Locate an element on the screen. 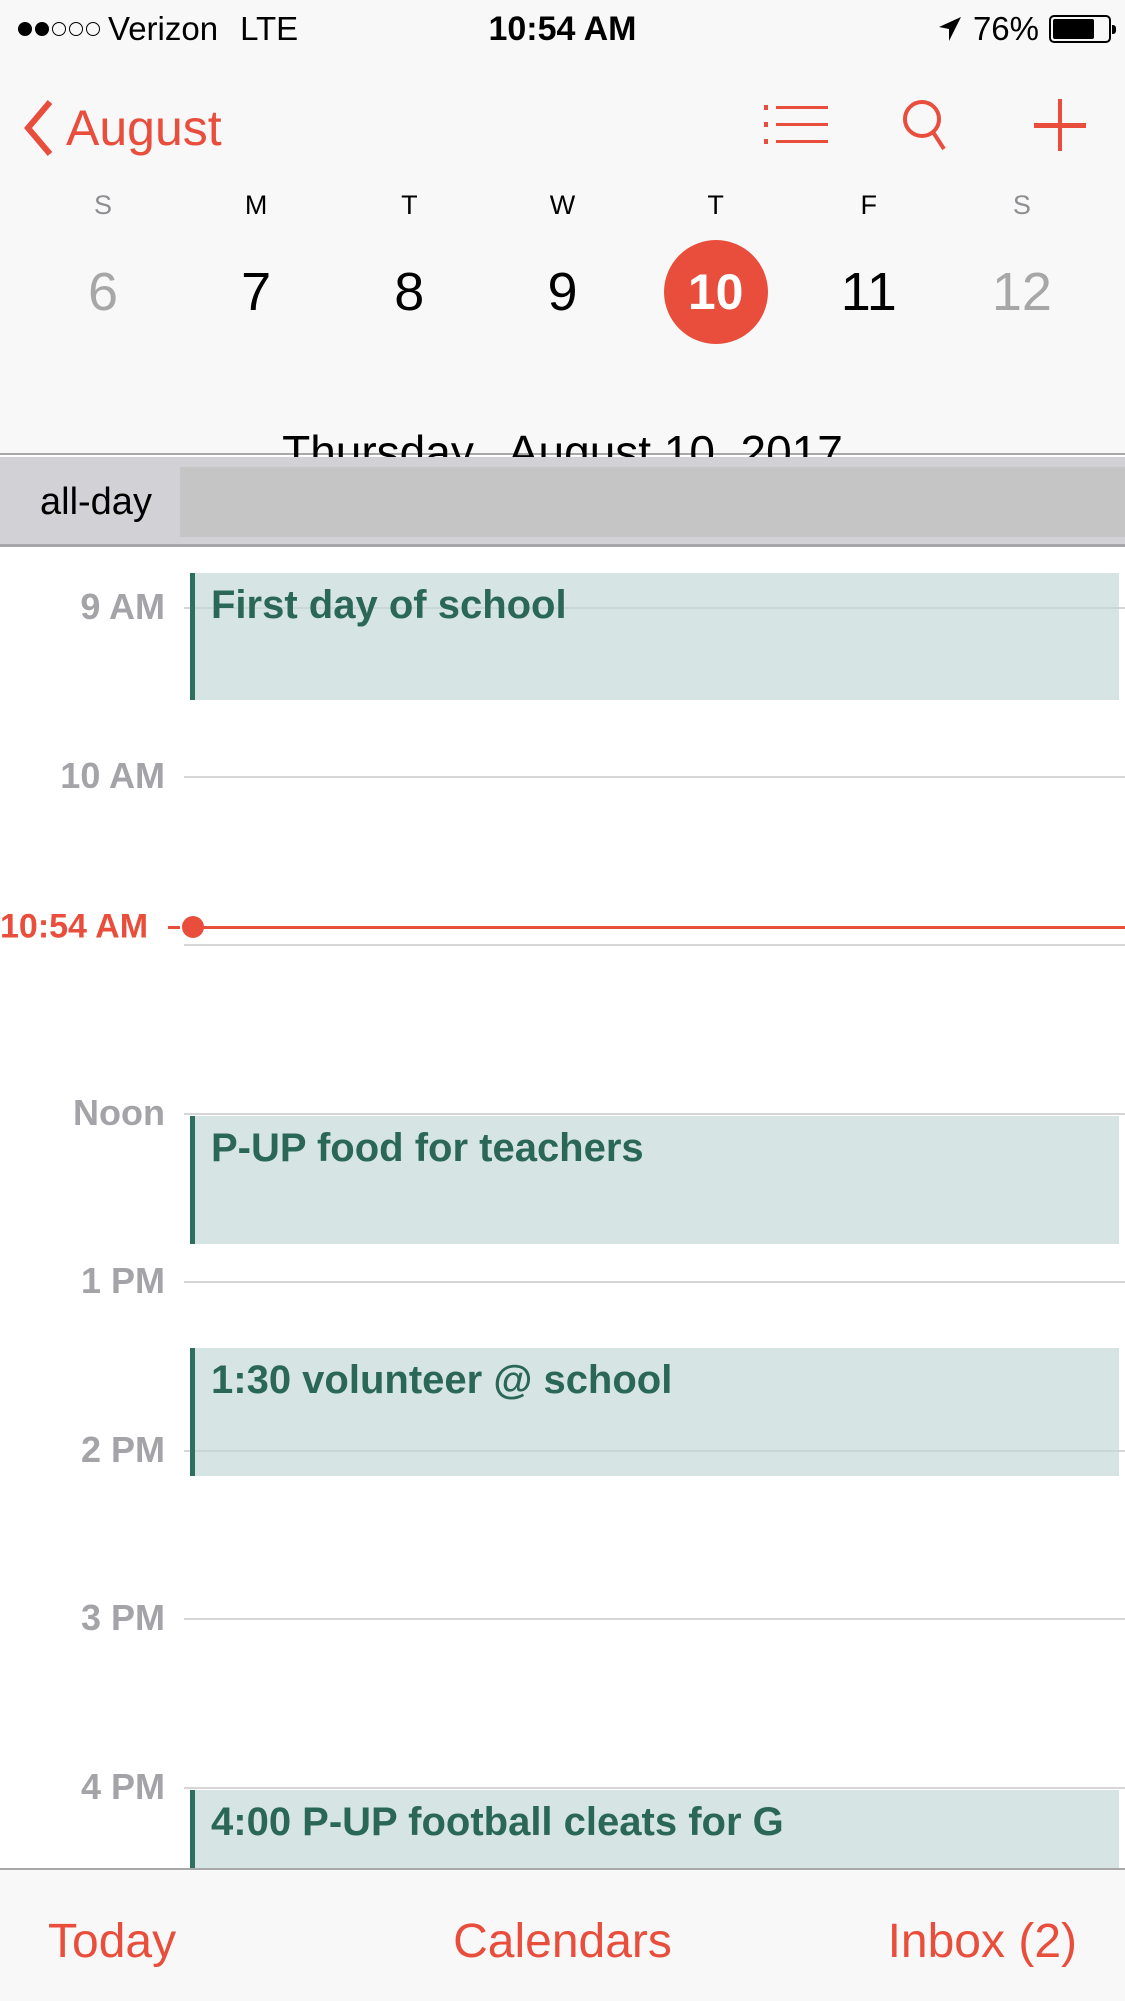  current-time-dot is located at coordinates (193, 927).